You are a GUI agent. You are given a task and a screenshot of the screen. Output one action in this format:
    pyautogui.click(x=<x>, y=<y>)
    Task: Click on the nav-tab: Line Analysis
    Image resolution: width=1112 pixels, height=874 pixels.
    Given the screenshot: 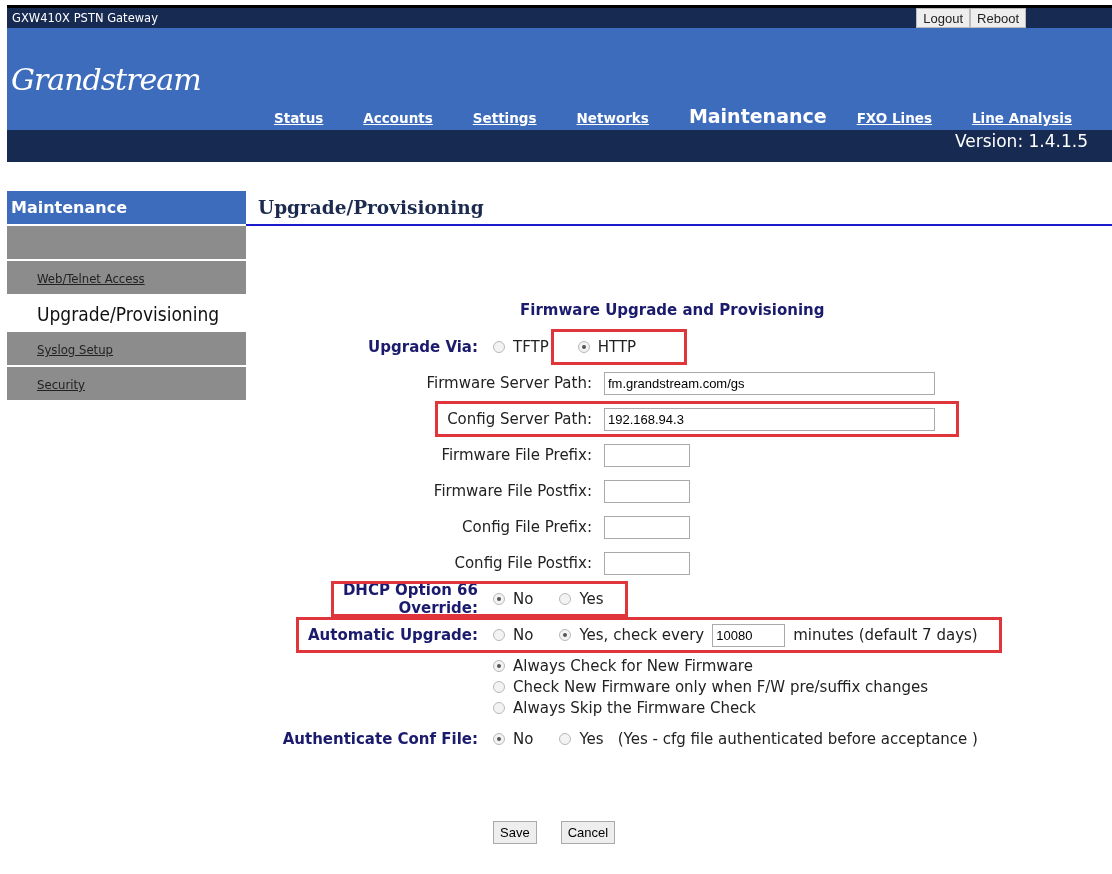 What is the action you would take?
    pyautogui.click(x=1022, y=118)
    